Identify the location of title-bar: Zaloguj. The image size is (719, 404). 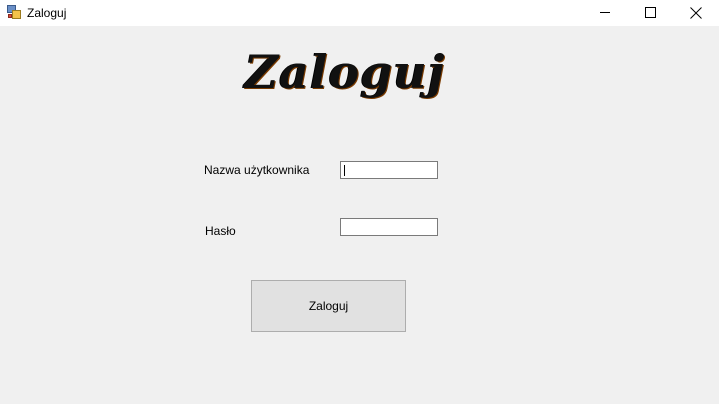
(359, 13).